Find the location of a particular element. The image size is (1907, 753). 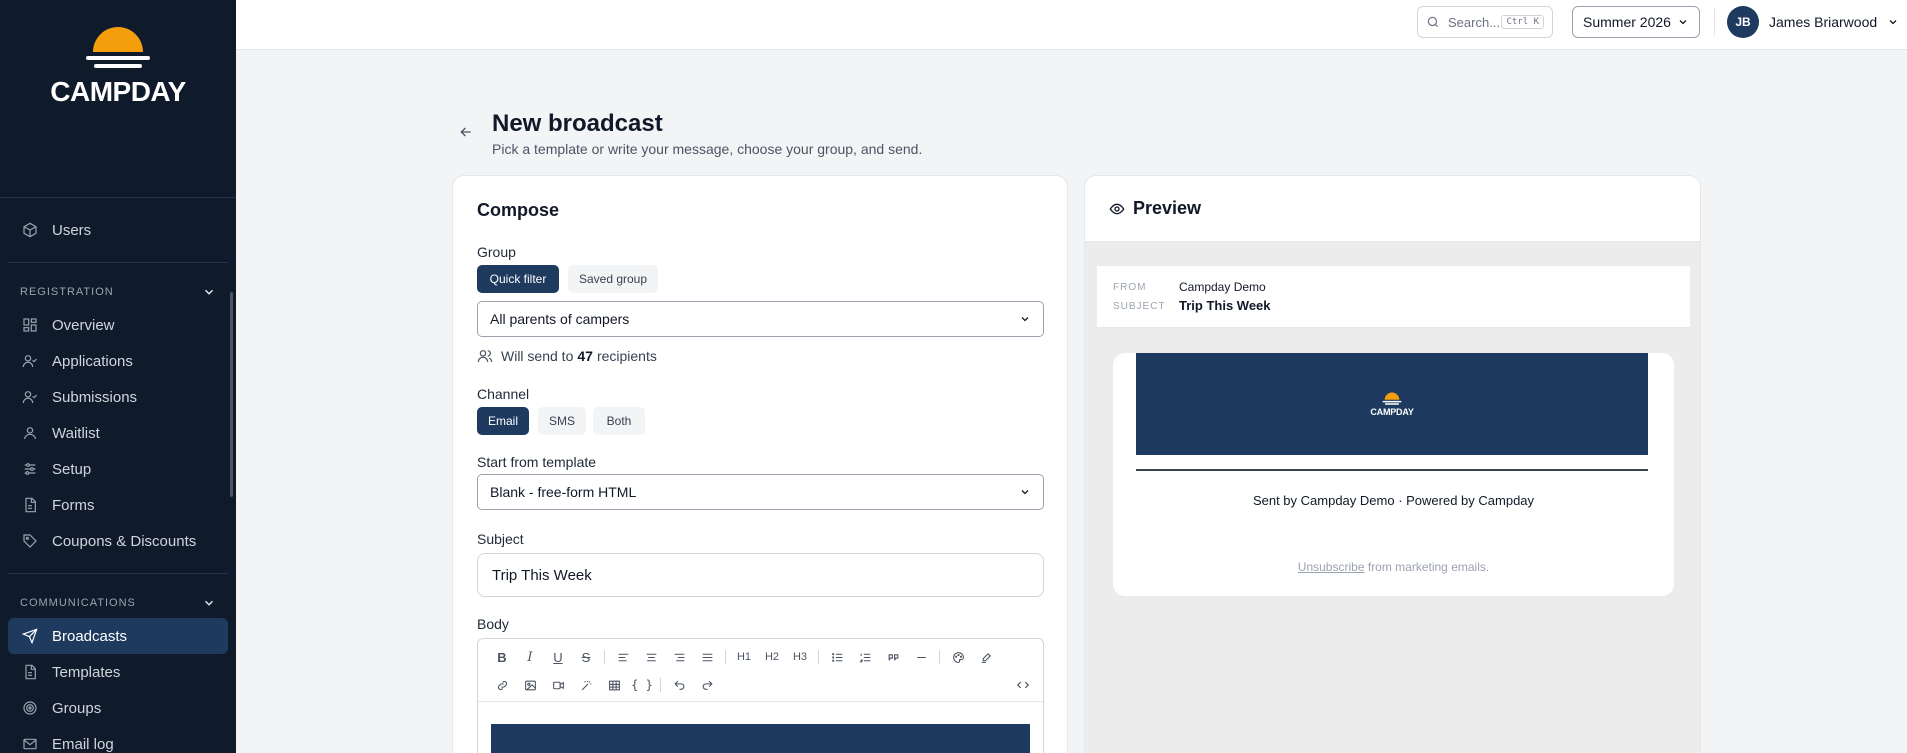

sidebar-item-setup: Setup is located at coordinates (118, 469).